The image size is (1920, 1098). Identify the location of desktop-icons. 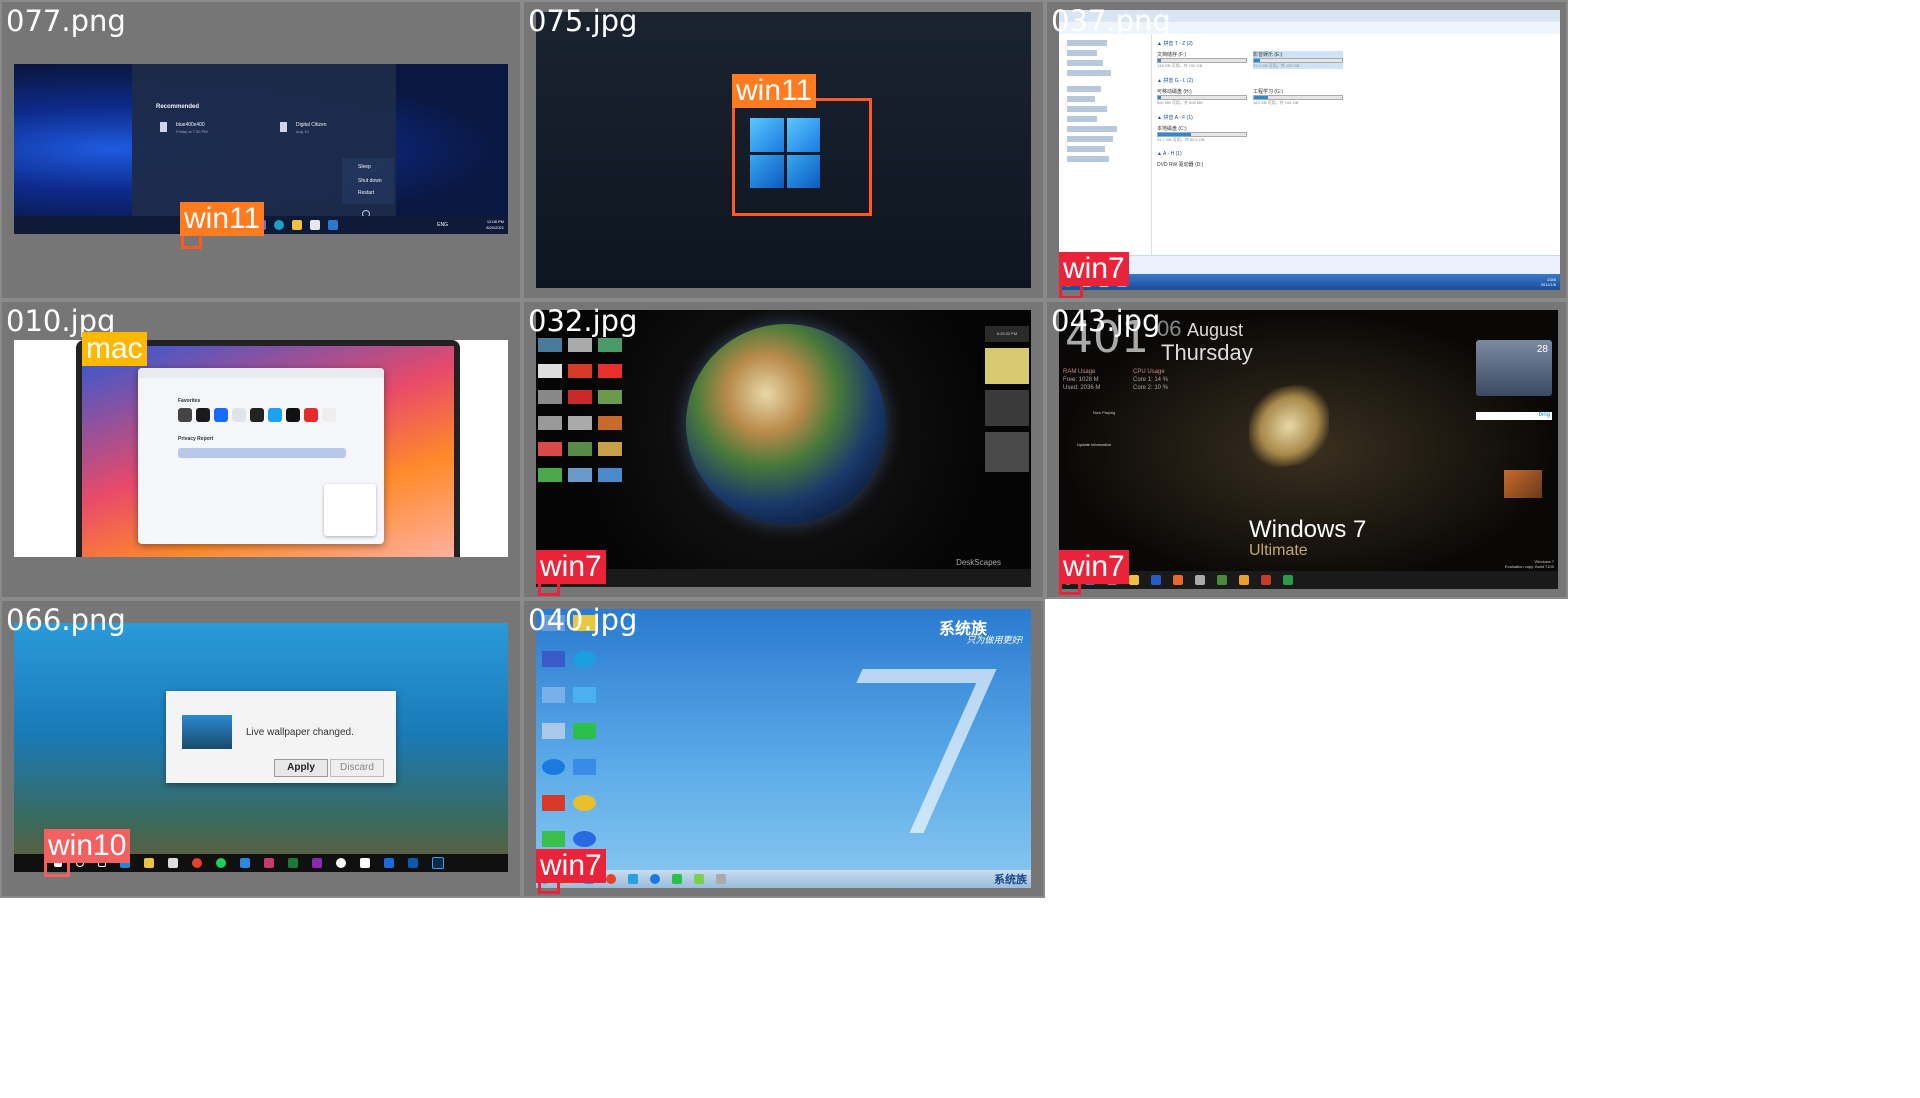
(580, 410).